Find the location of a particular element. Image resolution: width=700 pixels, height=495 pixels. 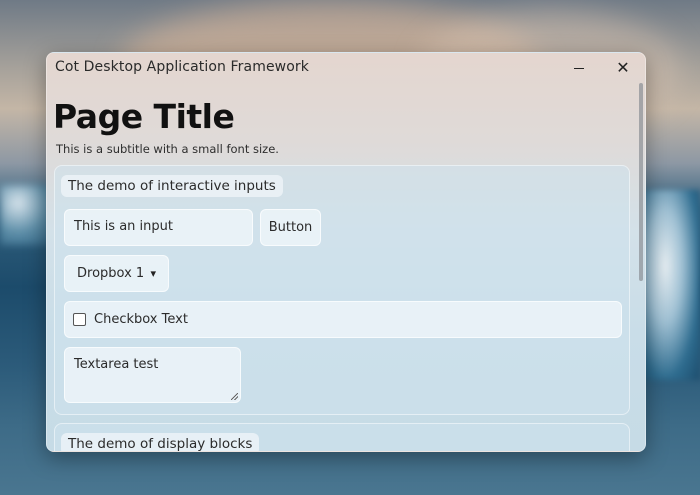

minimize-icon is located at coordinates (579, 68).